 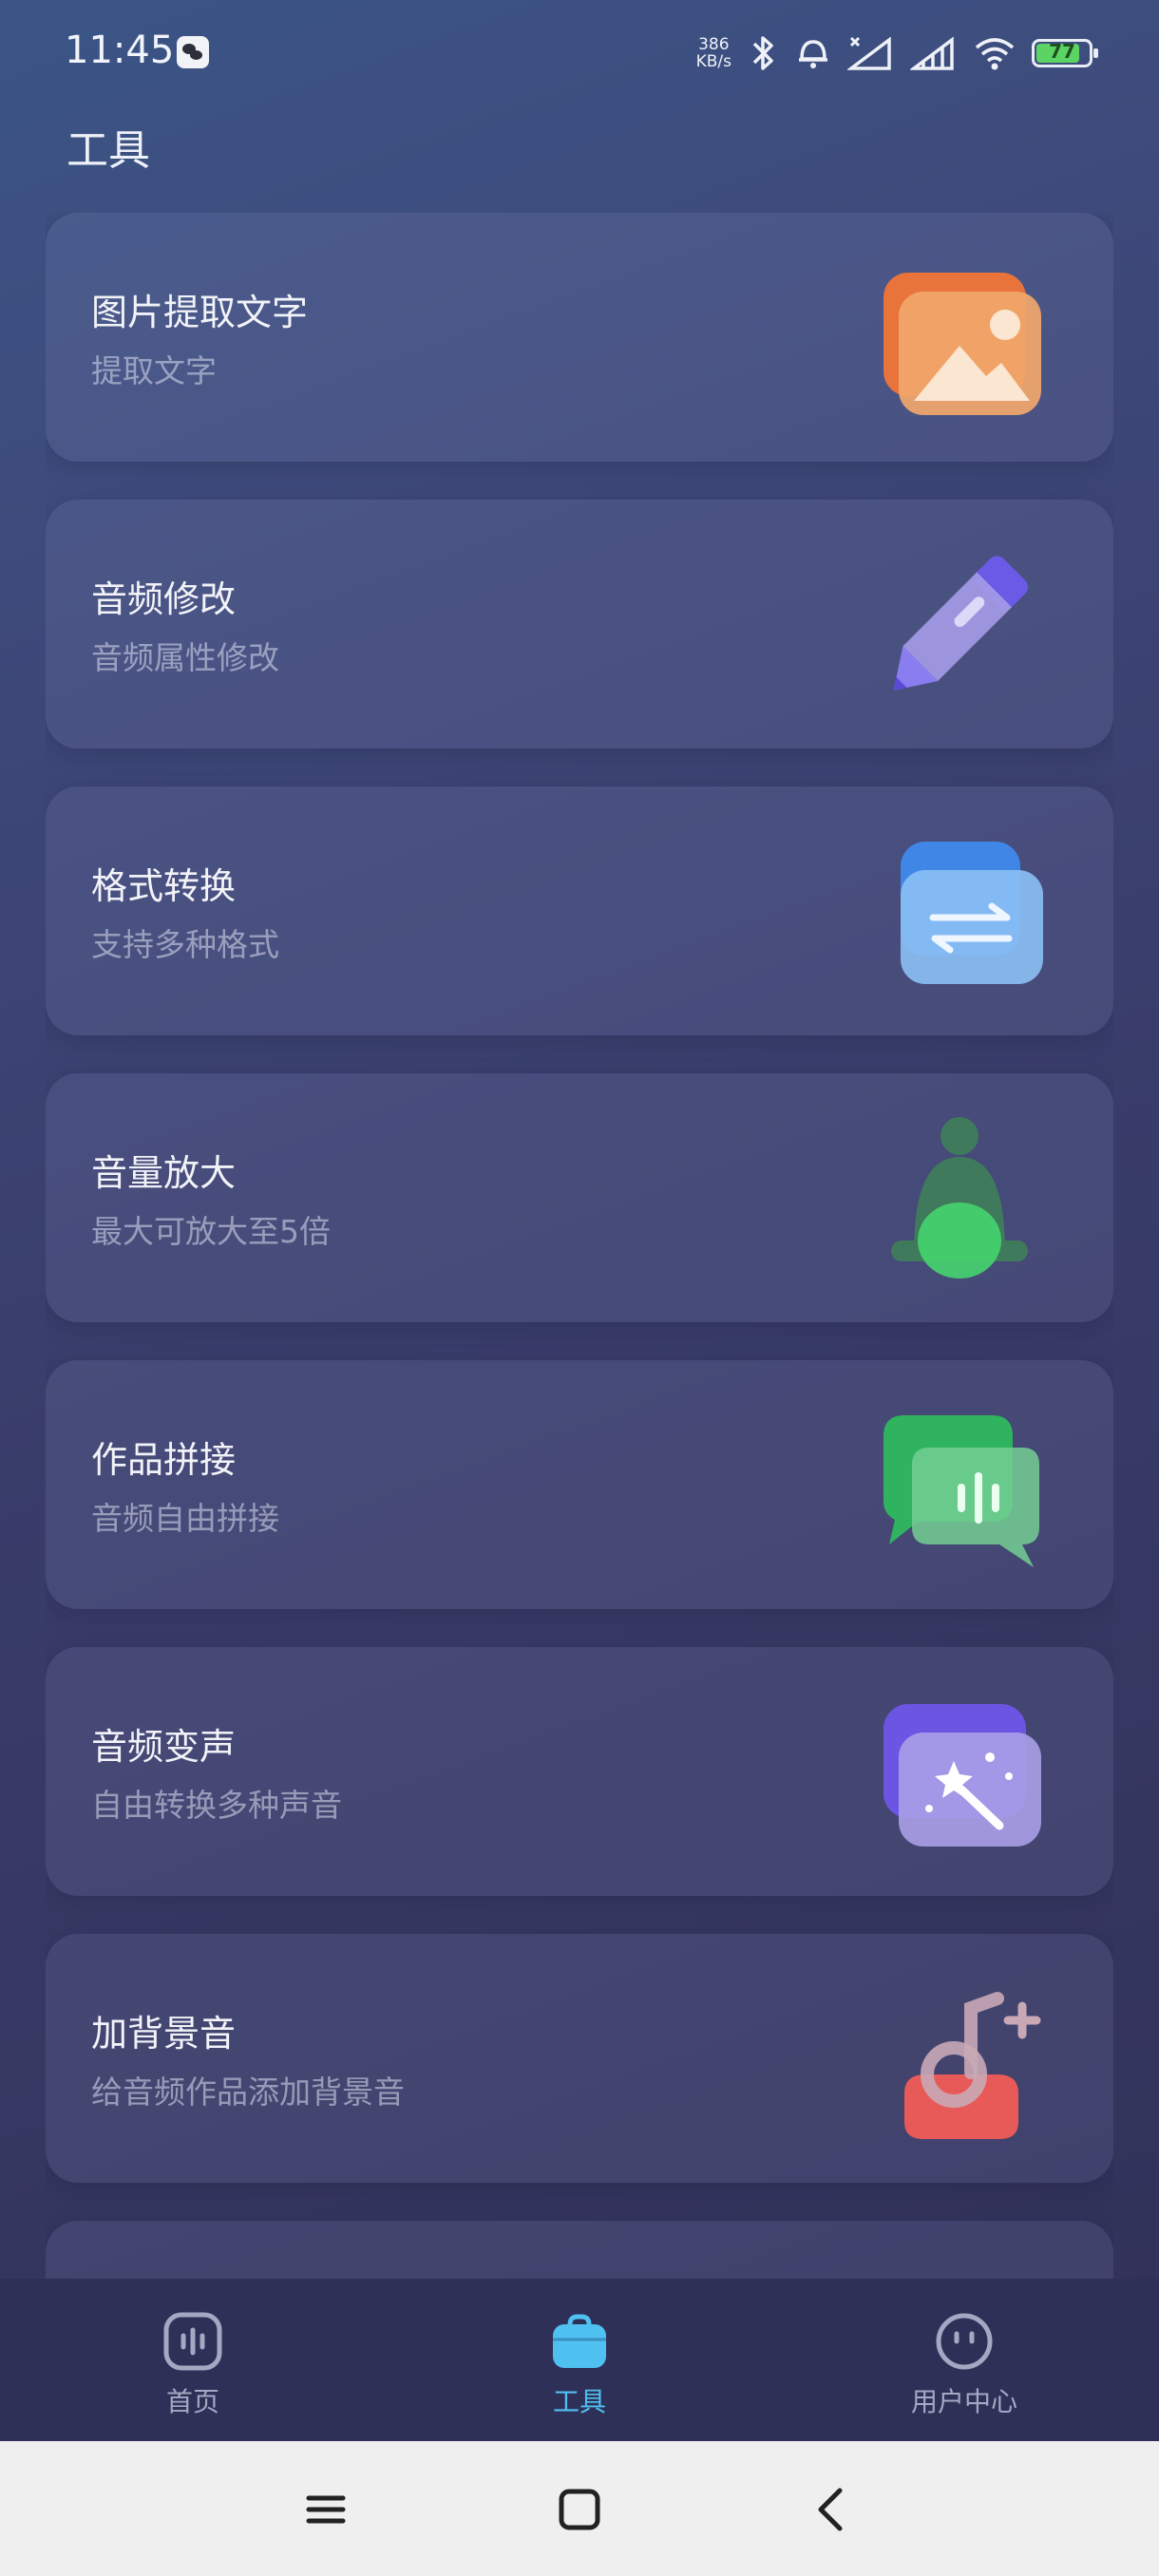 What do you see at coordinates (579, 52) in the screenshot?
I see `status-bar: 11:45 386 KB/s 77` at bounding box center [579, 52].